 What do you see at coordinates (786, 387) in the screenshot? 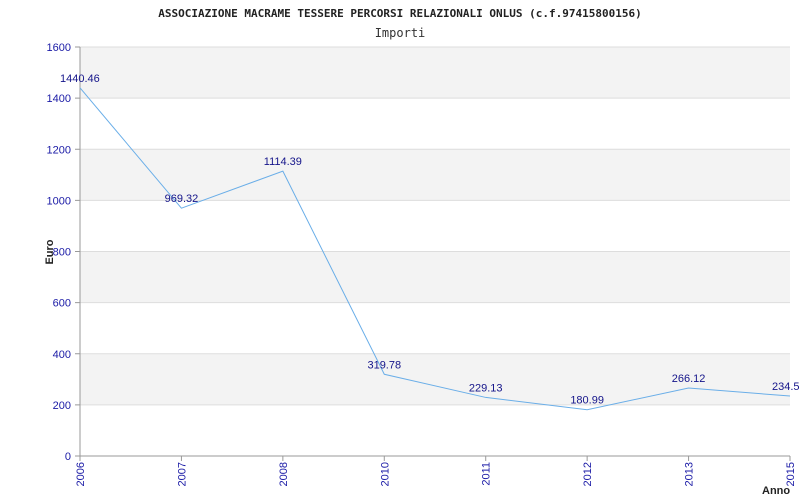
I see `data-label: 234.5` at bounding box center [786, 387].